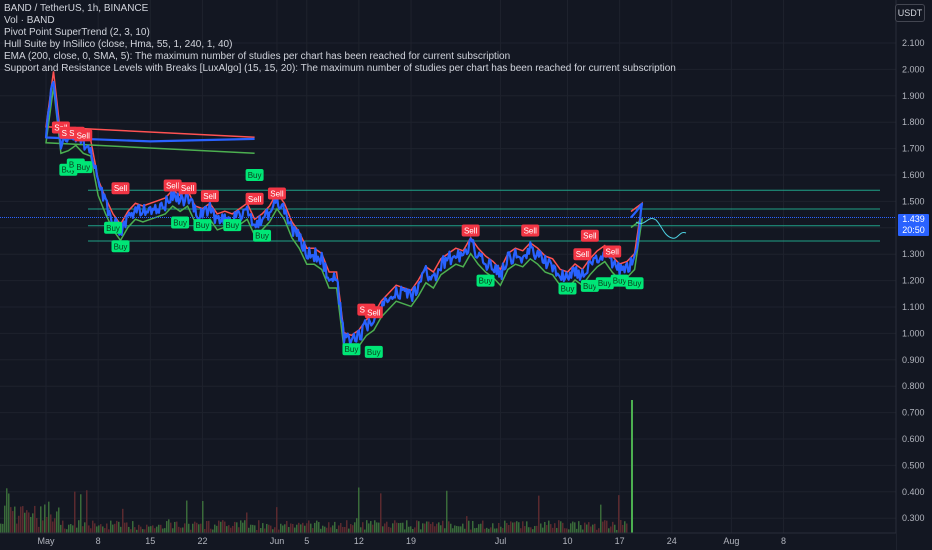  Describe the element at coordinates (910, 13) in the screenshot. I see `currency-button: USDT` at that location.